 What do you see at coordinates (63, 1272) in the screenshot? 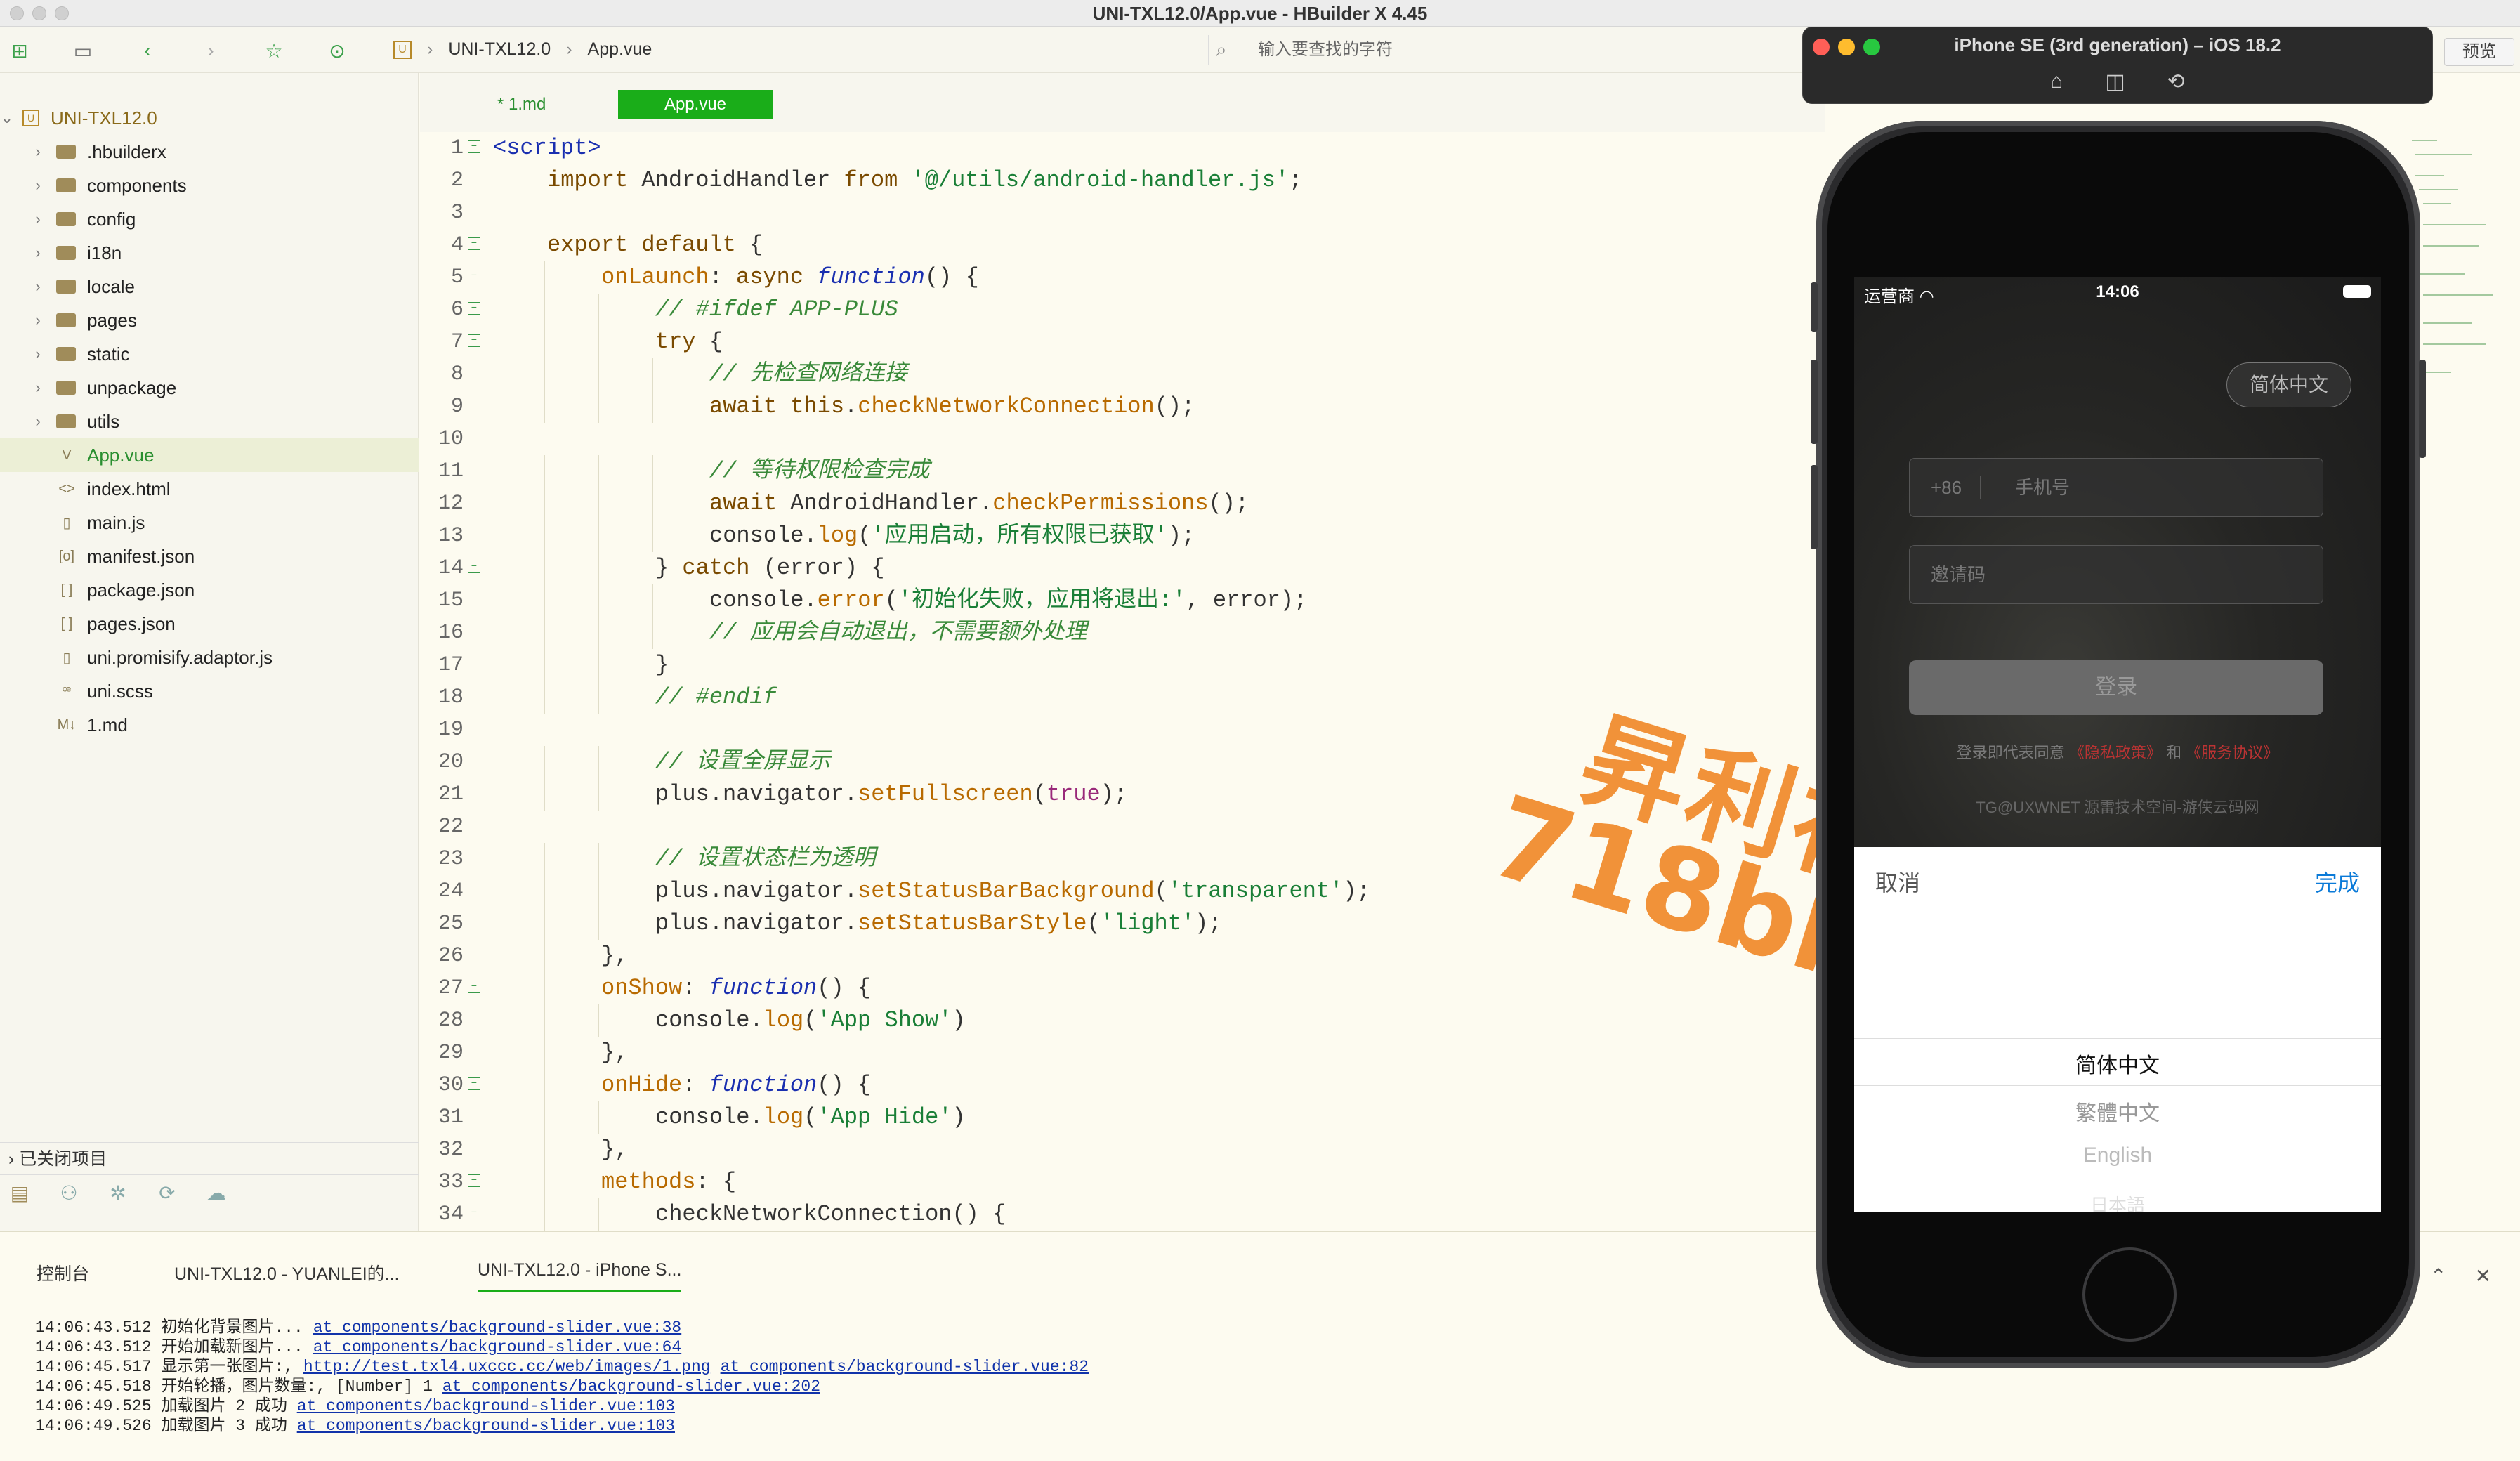
I see `tab-console: 控制台` at bounding box center [63, 1272].